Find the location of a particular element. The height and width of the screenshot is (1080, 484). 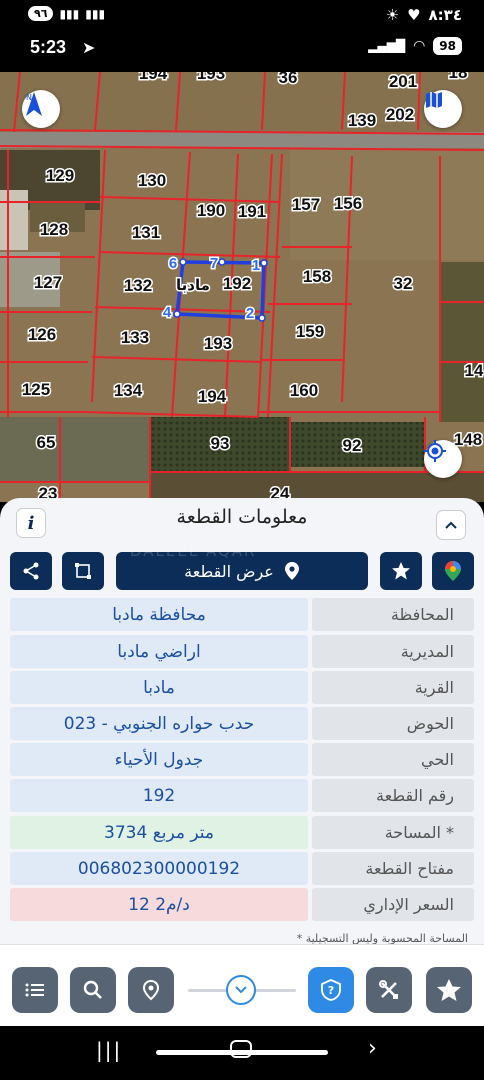

map-layers-icon is located at coordinates (443, 109).